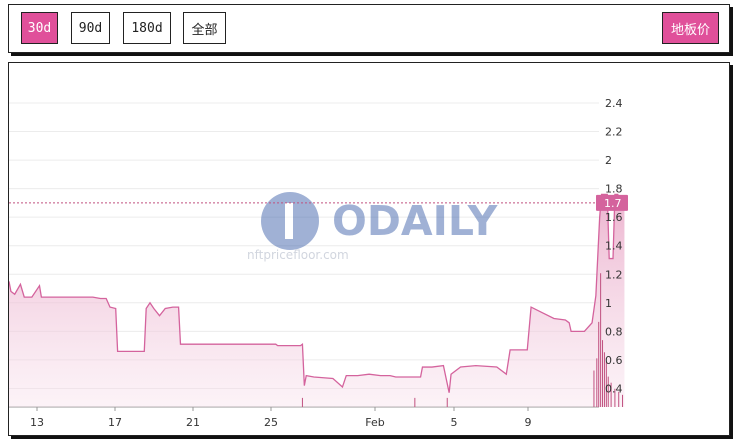  Describe the element at coordinates (614, 217) in the screenshot. I see `y-tick-label: 1.6` at that location.